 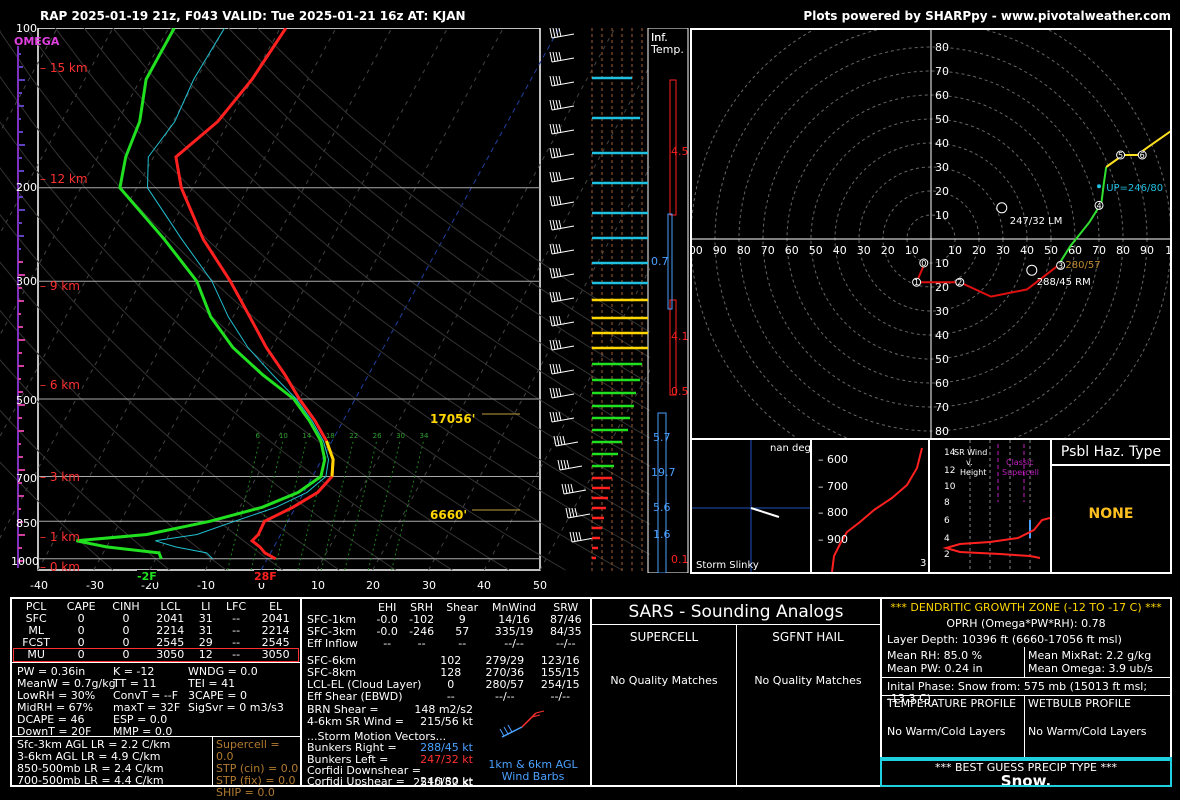 What do you see at coordinates (942, 119) in the screenshot?
I see `hodo-y-label: 50` at bounding box center [942, 119].